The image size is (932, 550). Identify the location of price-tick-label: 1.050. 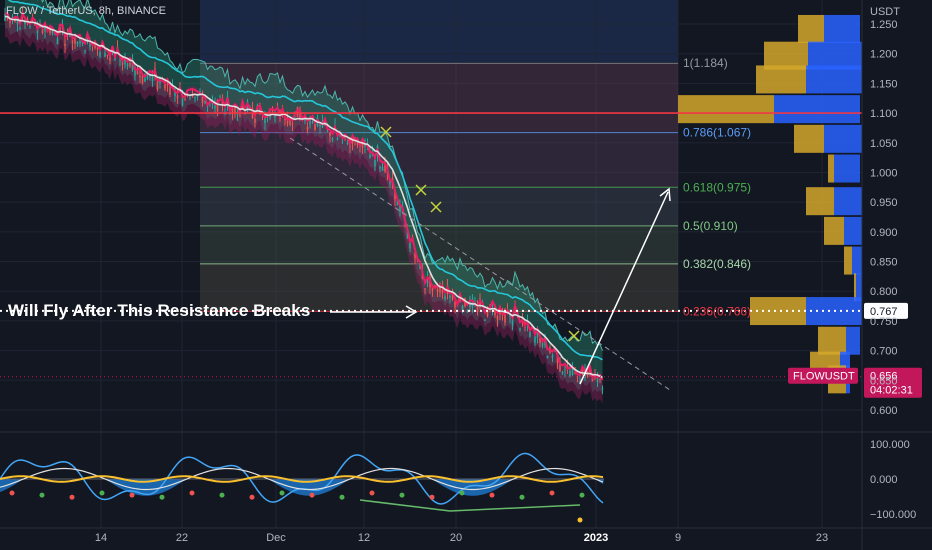
(884, 144).